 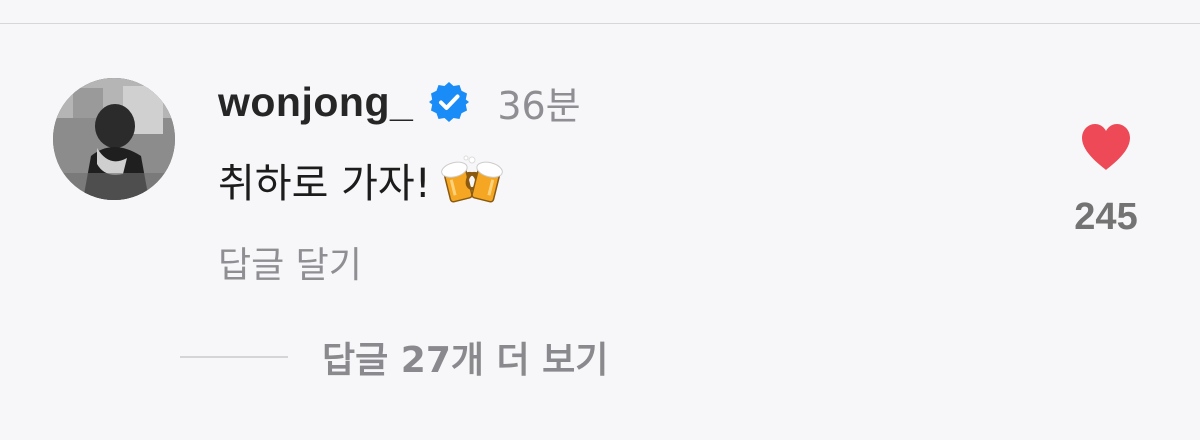 What do you see at coordinates (539, 105) in the screenshot?
I see `comment-time: 36분` at bounding box center [539, 105].